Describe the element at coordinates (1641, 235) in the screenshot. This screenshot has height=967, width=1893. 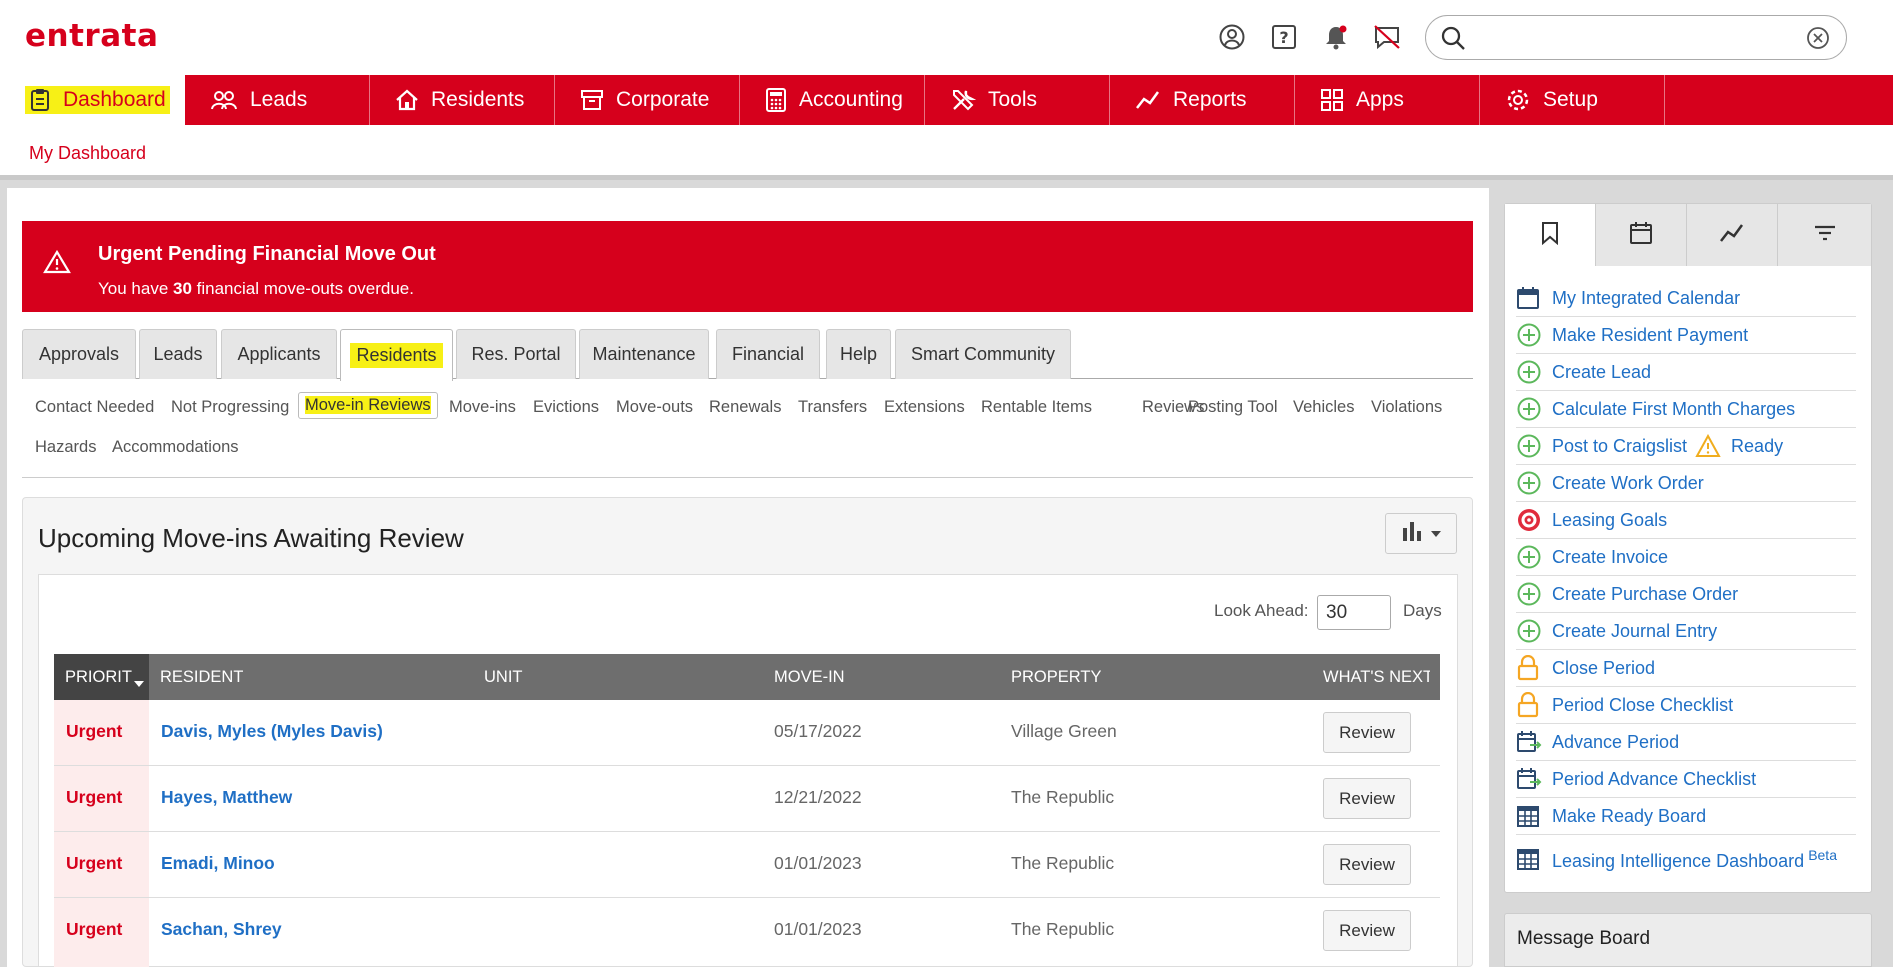
I see `calendar-tab` at that location.